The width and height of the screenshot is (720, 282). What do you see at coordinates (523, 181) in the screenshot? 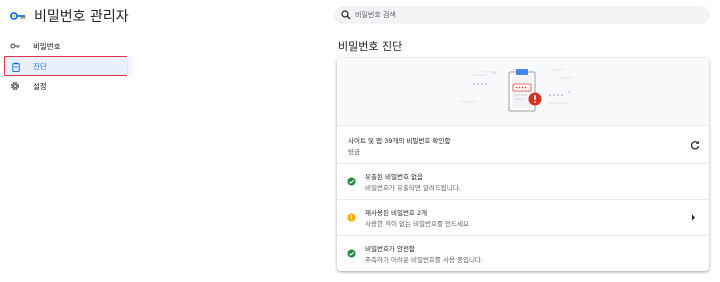
I see `compromised-passwords-row: 유출된 비밀번호 없음 비밀번호가 유출되면 알려드립니다.` at bounding box center [523, 181].